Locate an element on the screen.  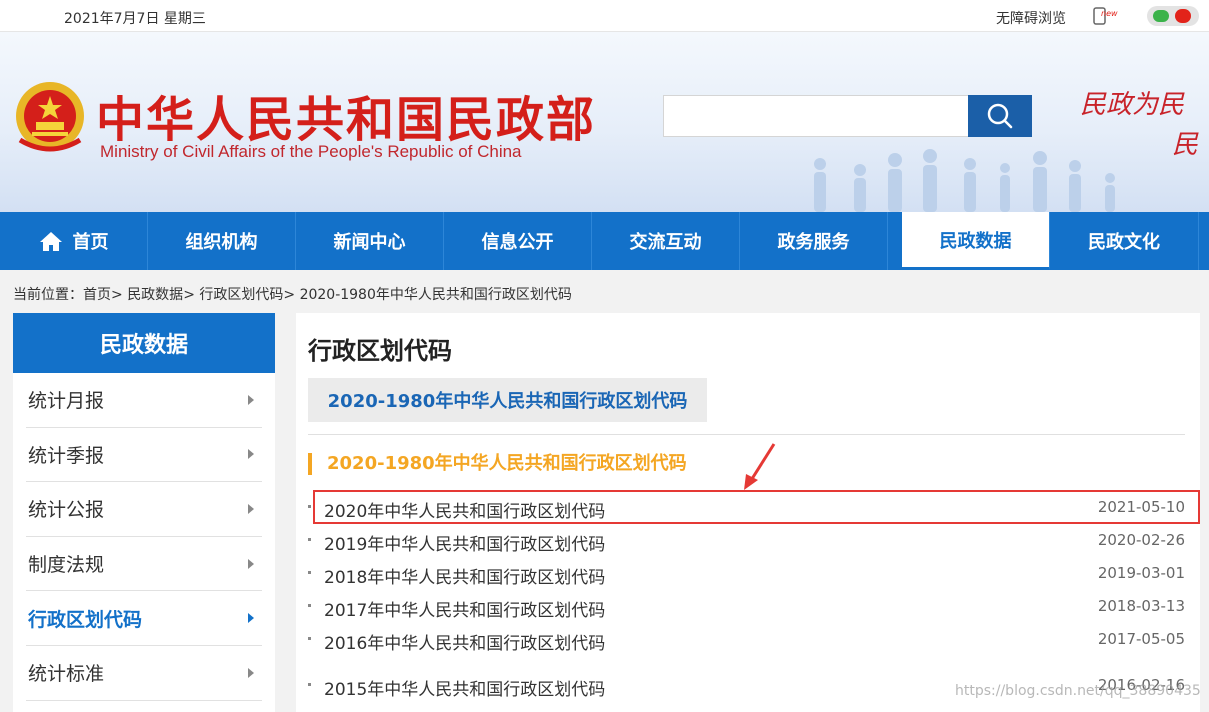
search-button is located at coordinates (1000, 116).